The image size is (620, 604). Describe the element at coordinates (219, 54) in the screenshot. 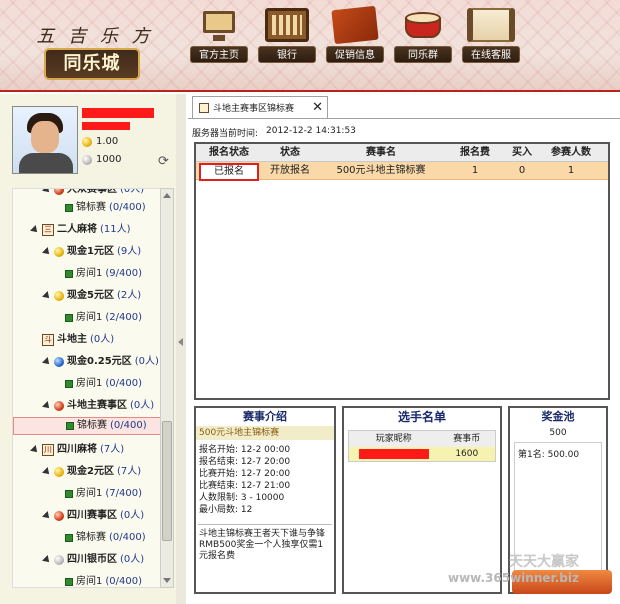

I see `nav-label: 官方主页` at that location.